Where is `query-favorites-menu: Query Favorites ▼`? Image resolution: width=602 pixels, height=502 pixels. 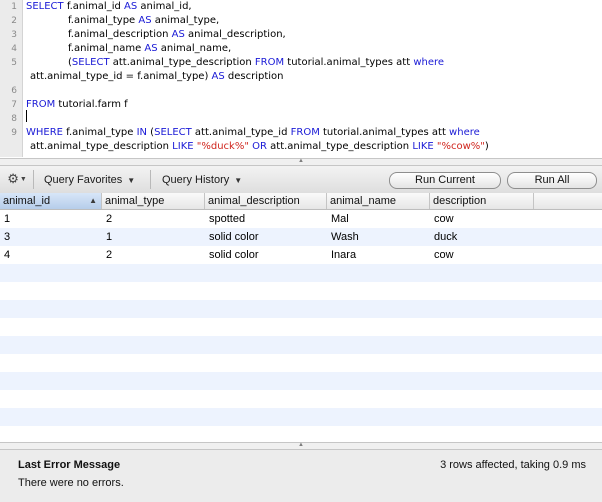
query-favorites-menu: Query Favorites ▼ is located at coordinates (89, 180).